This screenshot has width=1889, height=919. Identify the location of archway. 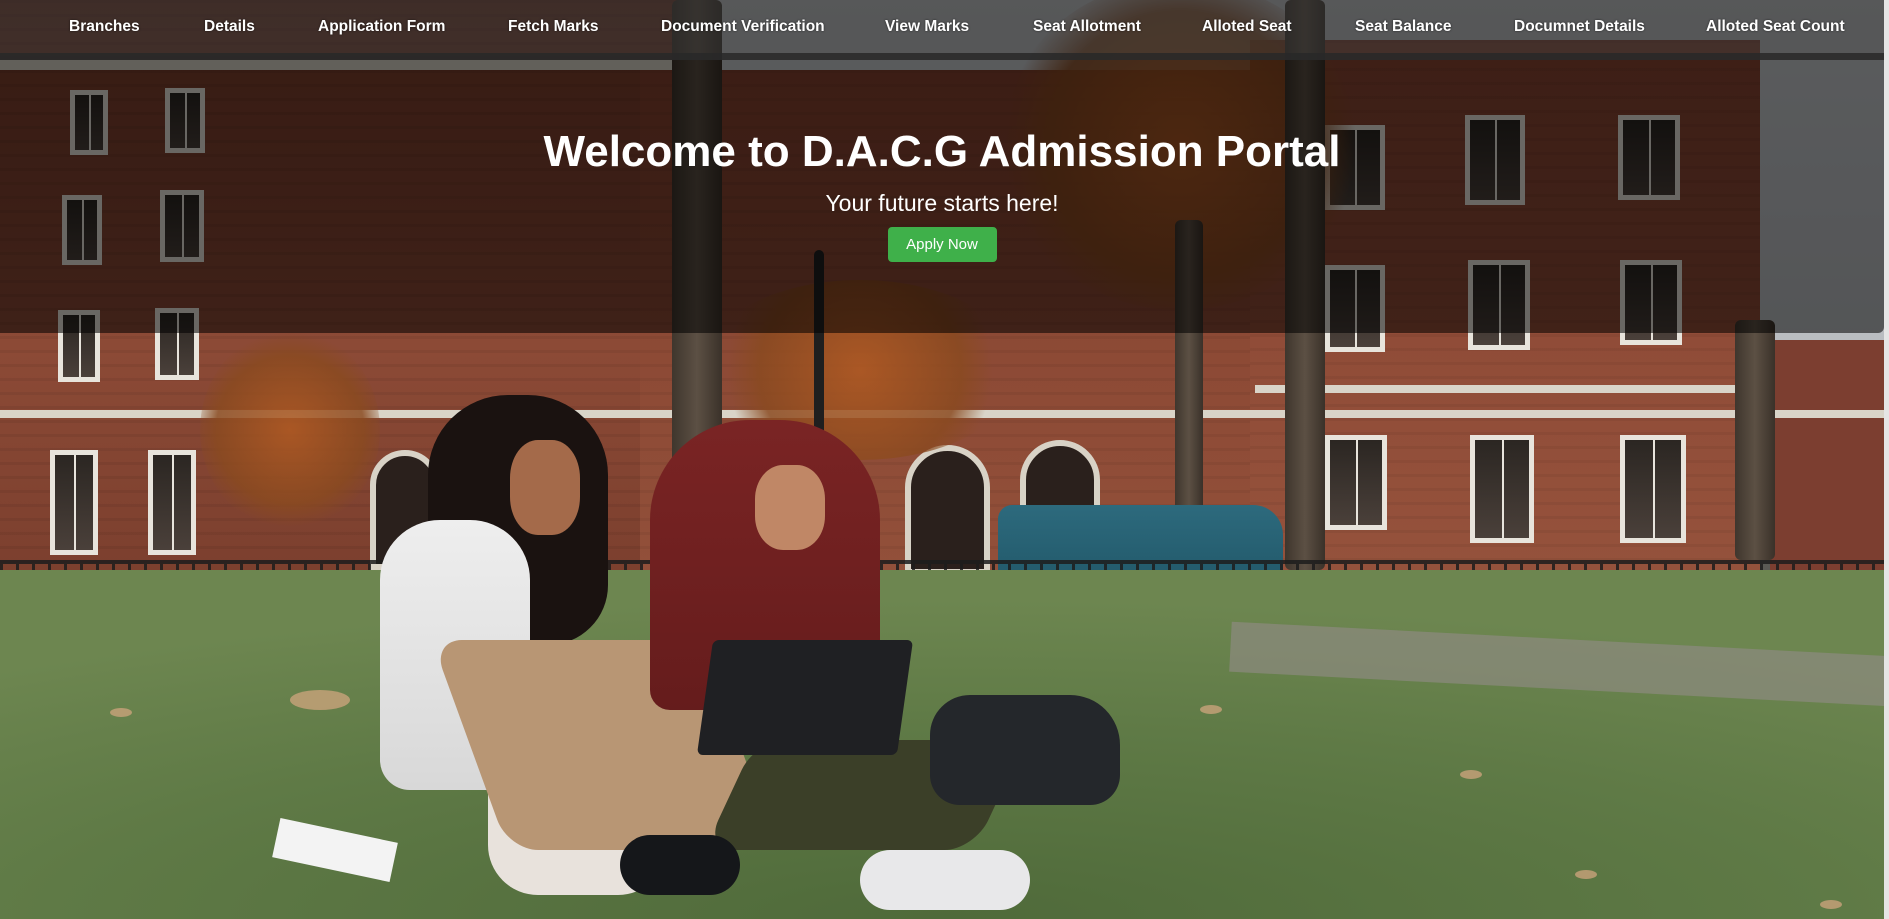
(947, 510).